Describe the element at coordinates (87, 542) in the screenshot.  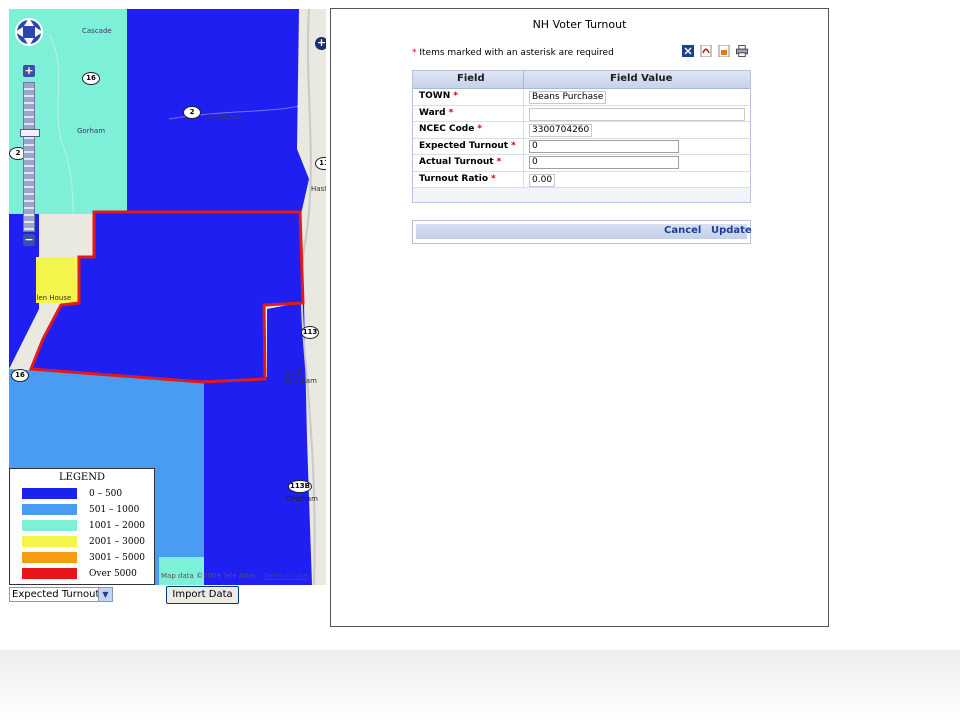
I see `legend-item: 2001 – 3000` at that location.